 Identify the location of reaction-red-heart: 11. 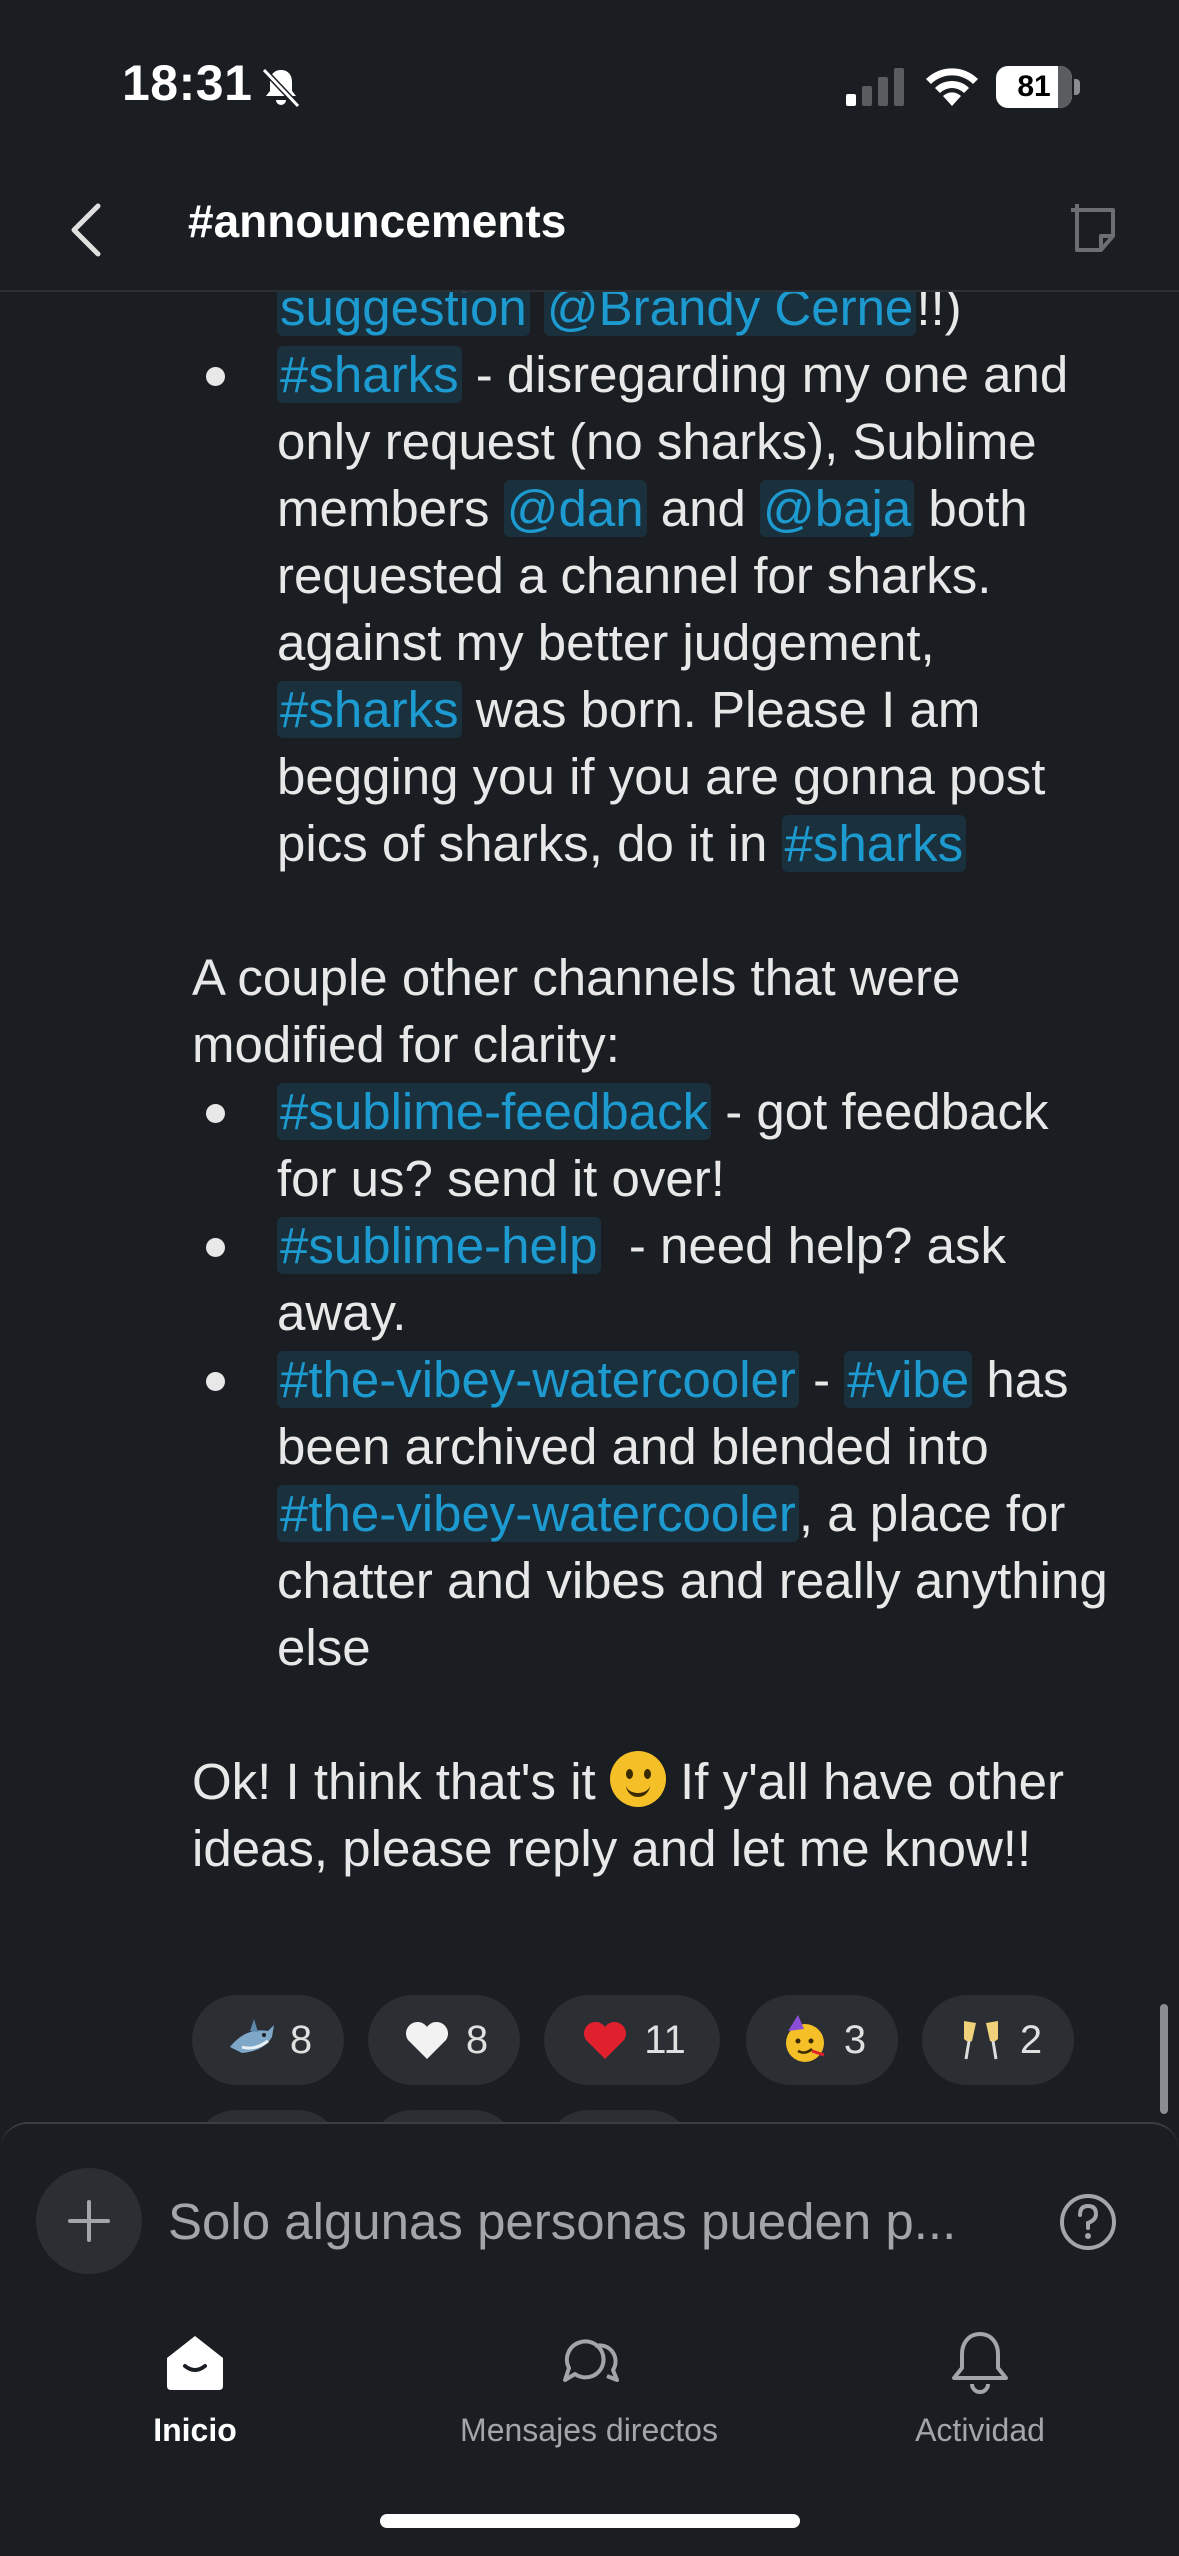
(632, 2040).